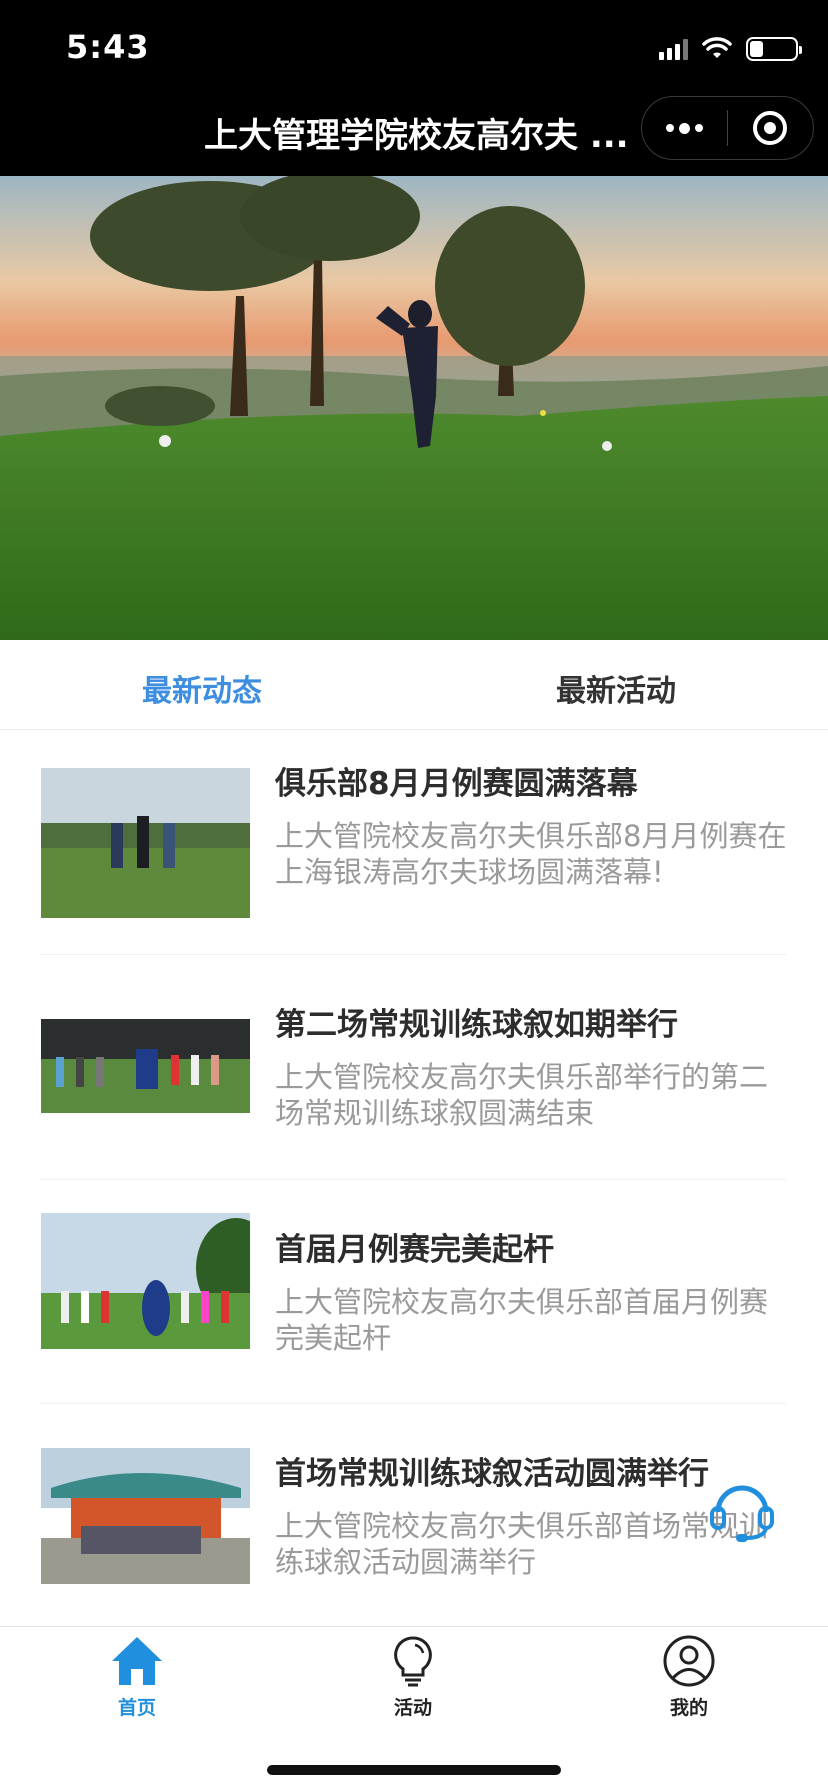 Image resolution: width=828 pixels, height=1792 pixels. What do you see at coordinates (689, 1661) in the screenshot?
I see `user-icon` at bounding box center [689, 1661].